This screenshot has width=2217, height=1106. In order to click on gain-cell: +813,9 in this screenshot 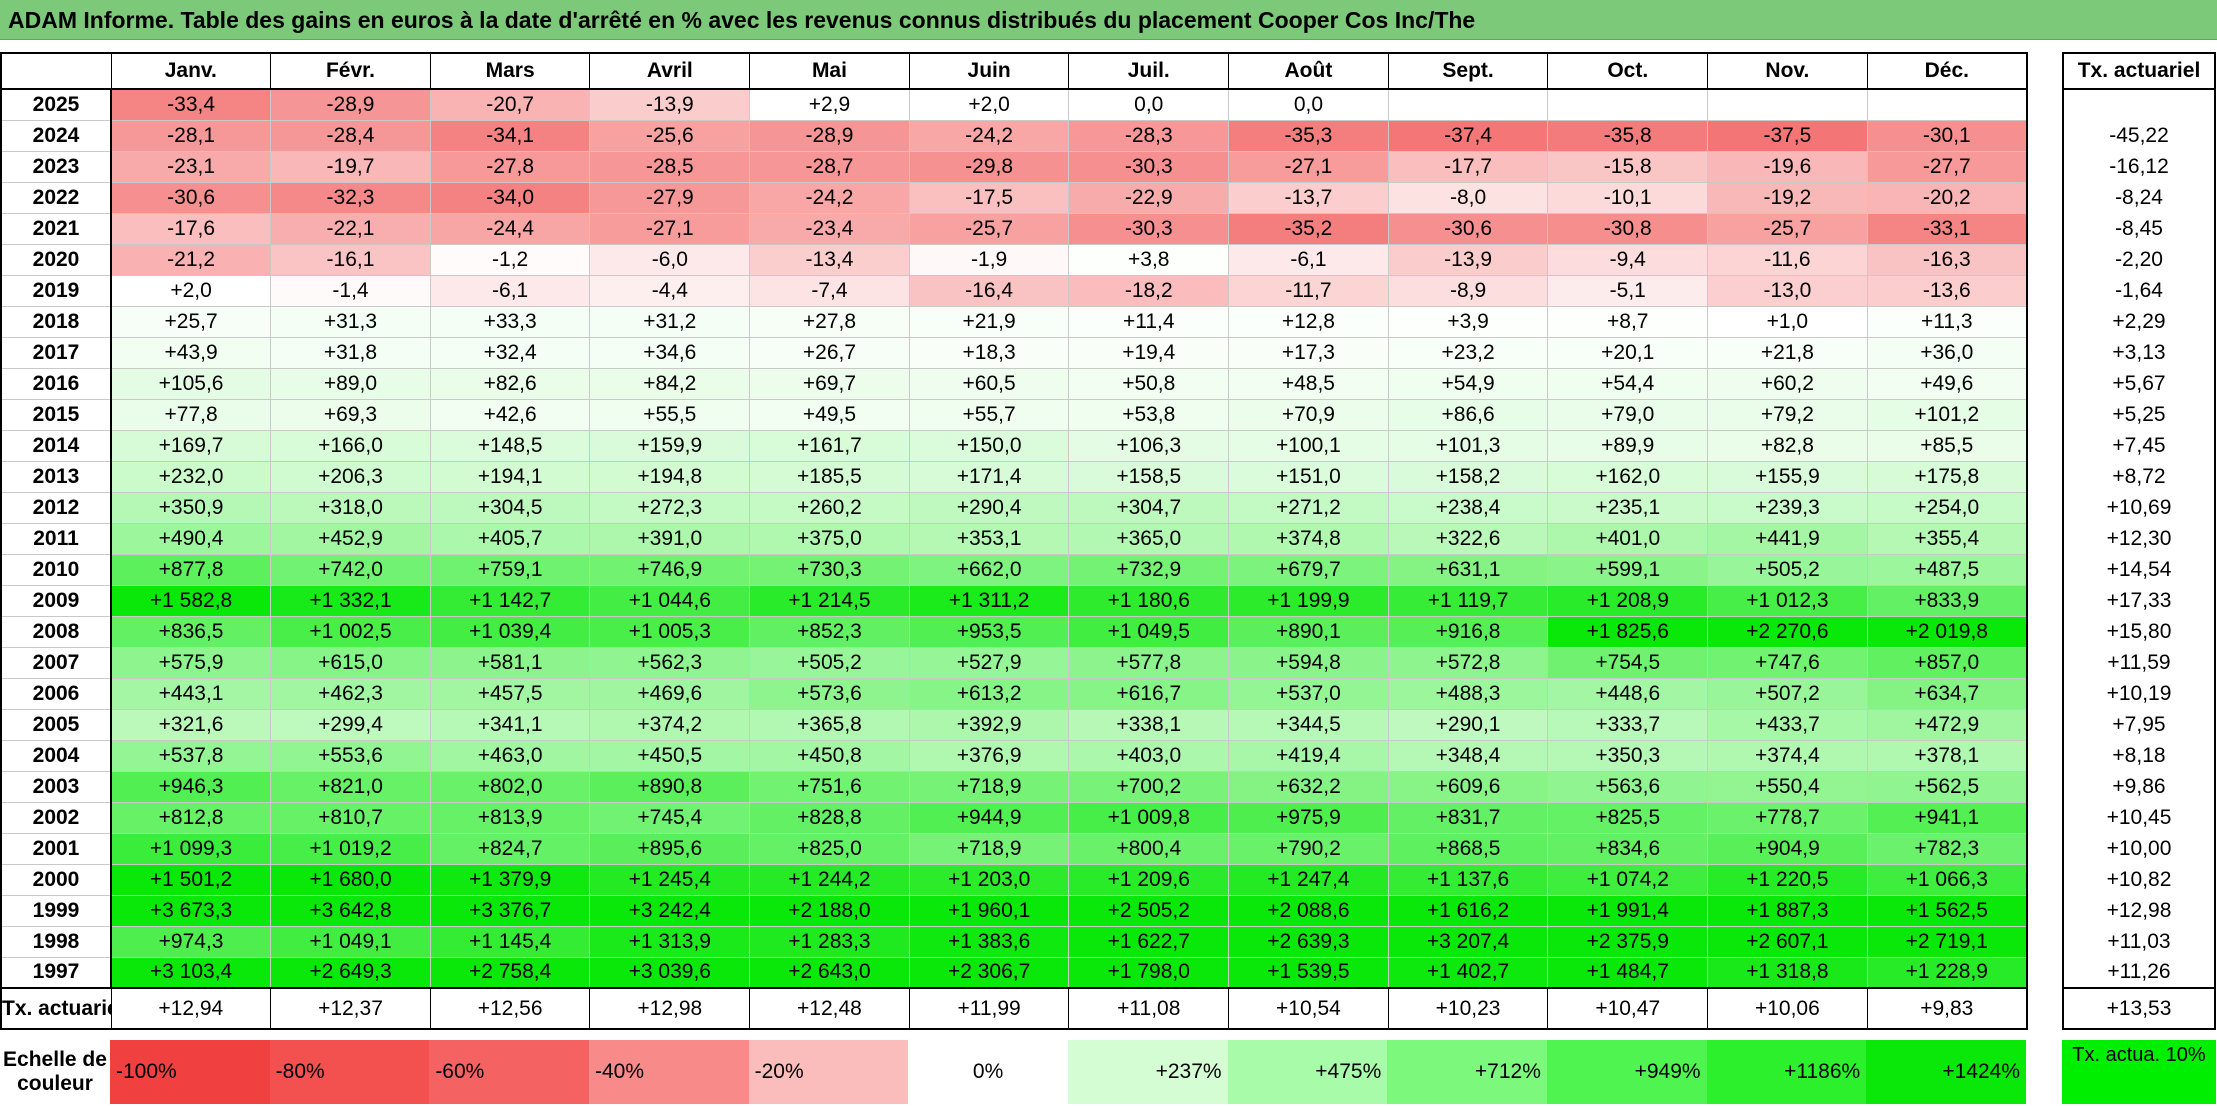, I will do `click(510, 817)`.